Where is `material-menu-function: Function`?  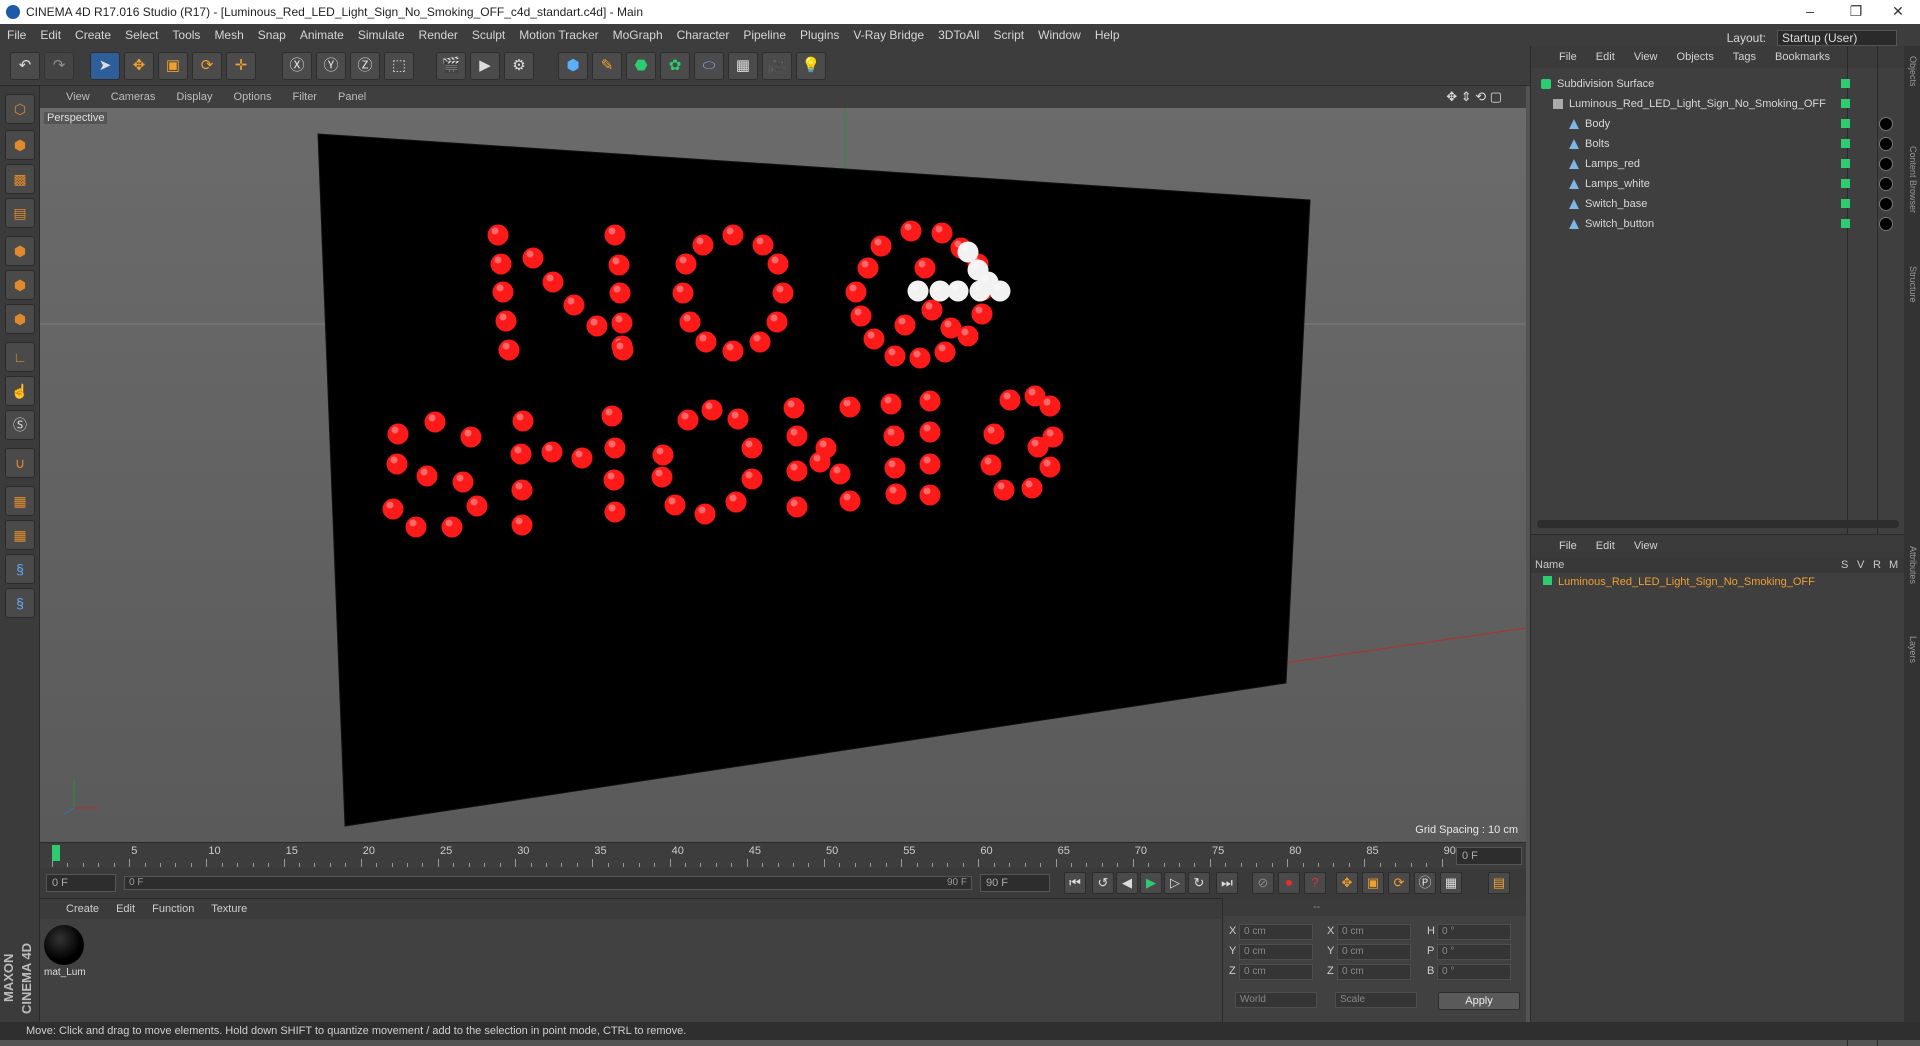 material-menu-function: Function is located at coordinates (173, 909).